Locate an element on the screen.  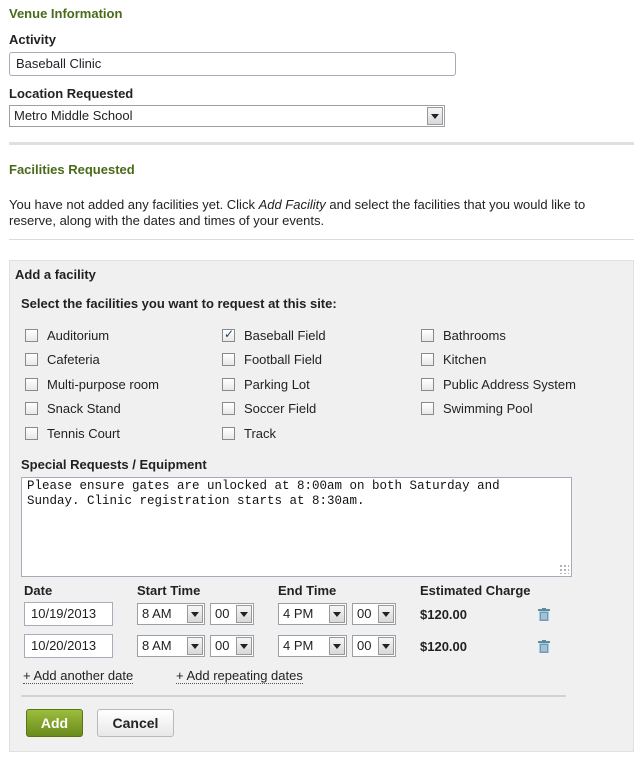
facility-option: Swimming Pool is located at coordinates (477, 408).